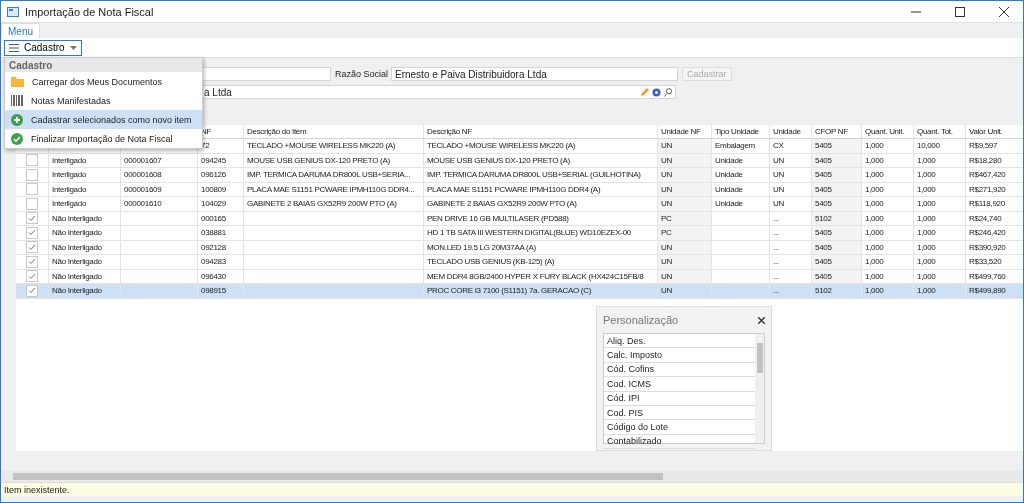 The width and height of the screenshot is (1024, 503). I want to click on table-cell: R$499,890, so click(987, 291).